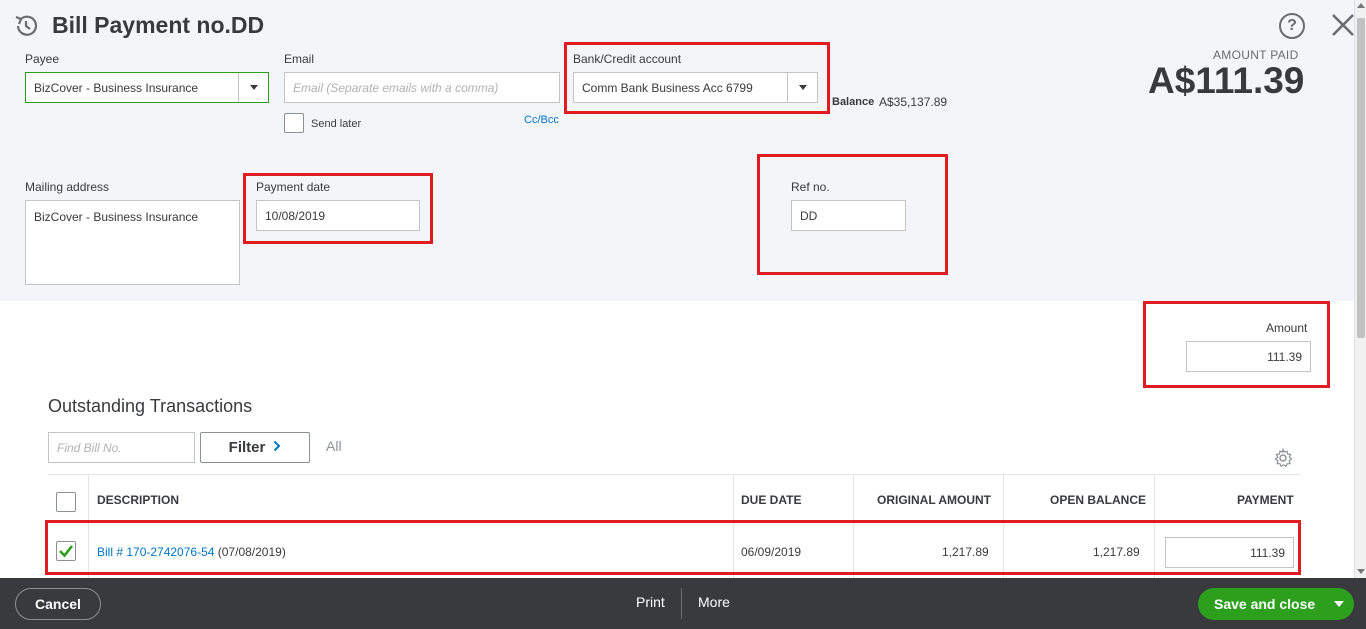  What do you see at coordinates (853, 102) in the screenshot?
I see `balance-label: Balance` at bounding box center [853, 102].